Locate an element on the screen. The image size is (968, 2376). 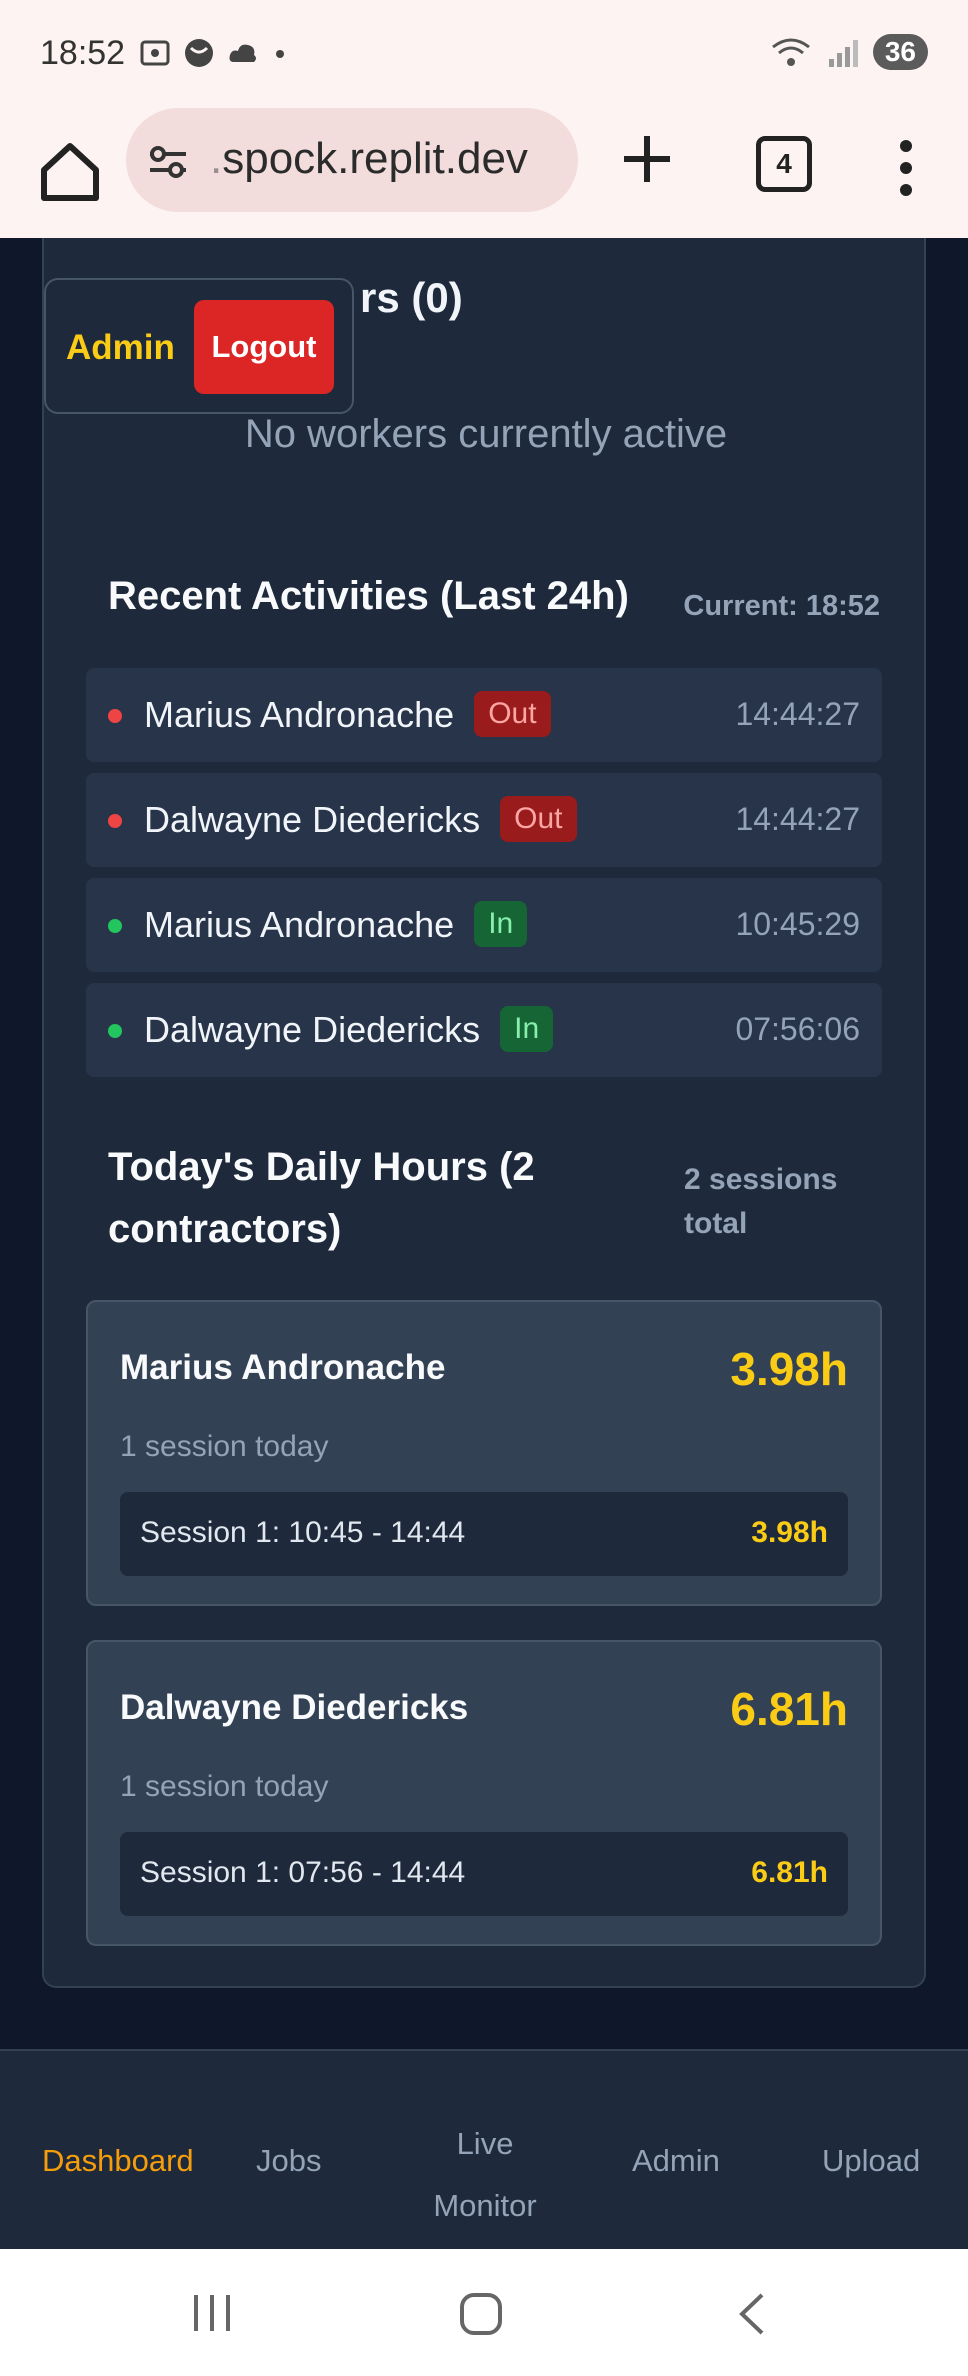
activity-time: 10:45:29 is located at coordinates (797, 924).